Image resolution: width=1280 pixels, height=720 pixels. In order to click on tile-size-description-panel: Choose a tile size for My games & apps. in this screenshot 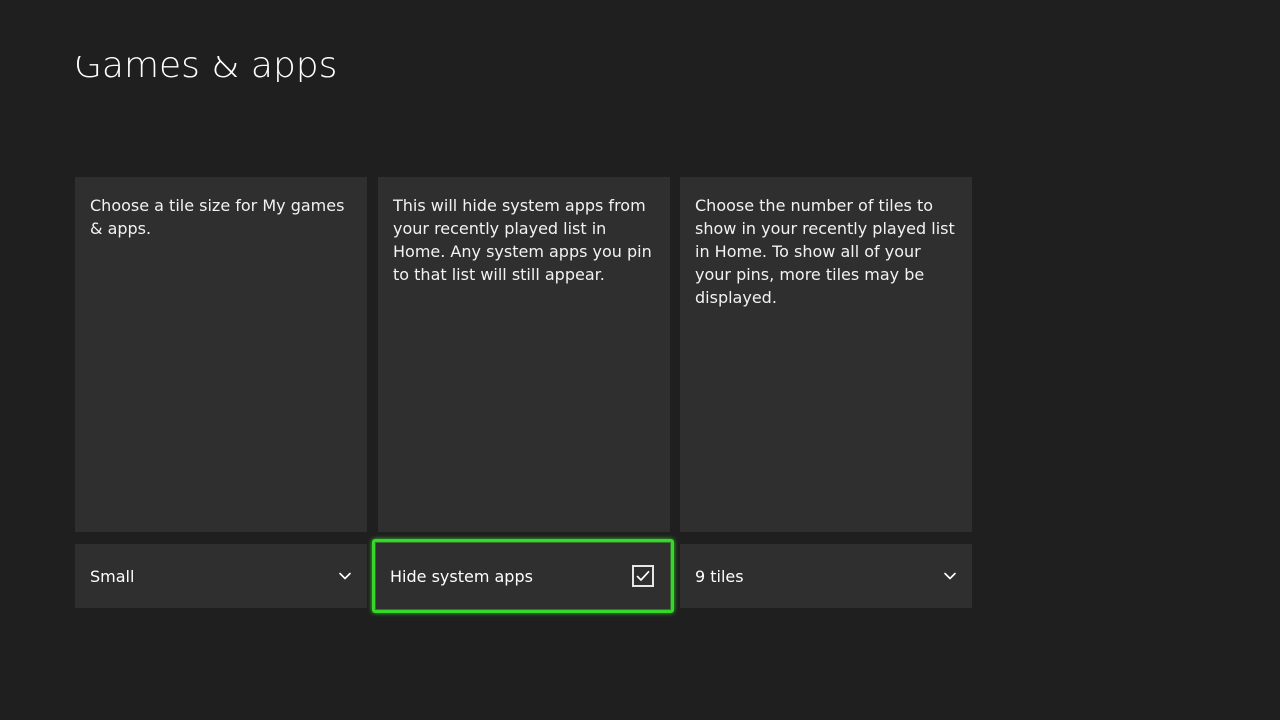, I will do `click(221, 354)`.